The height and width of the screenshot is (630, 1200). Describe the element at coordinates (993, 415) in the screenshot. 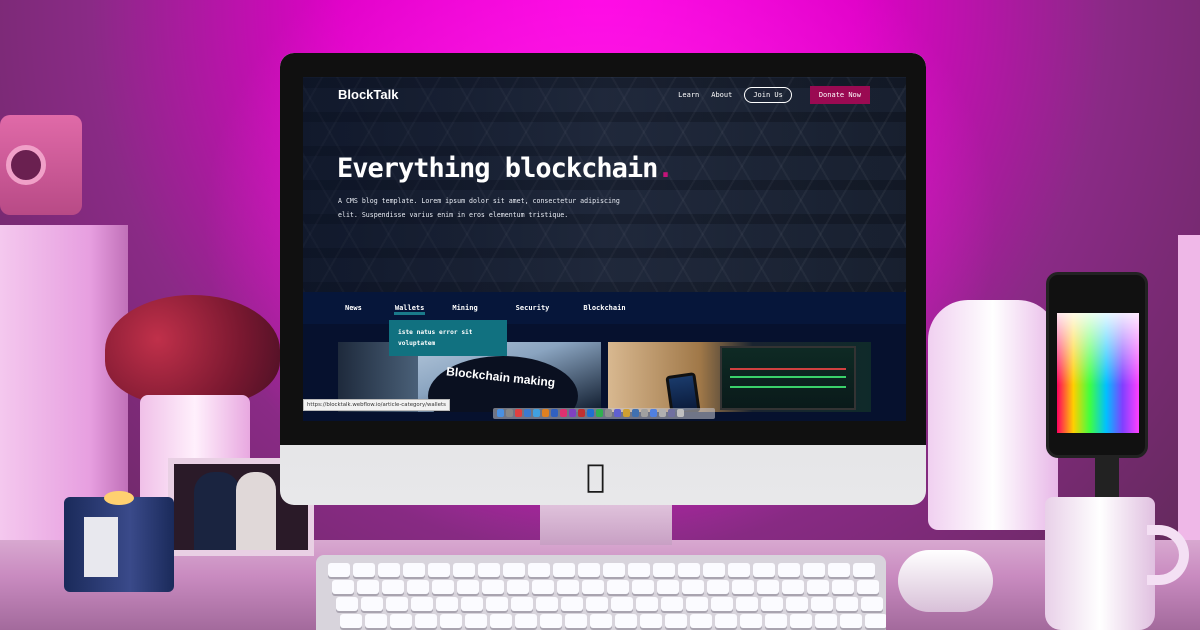

I see `thumbs-up-statue` at that location.